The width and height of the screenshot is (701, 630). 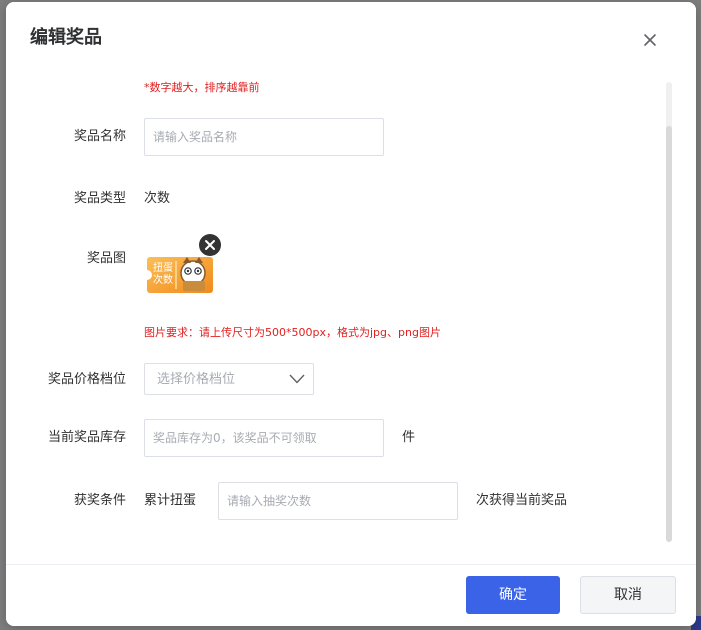 I want to click on stock-unit: 件, so click(x=409, y=437).